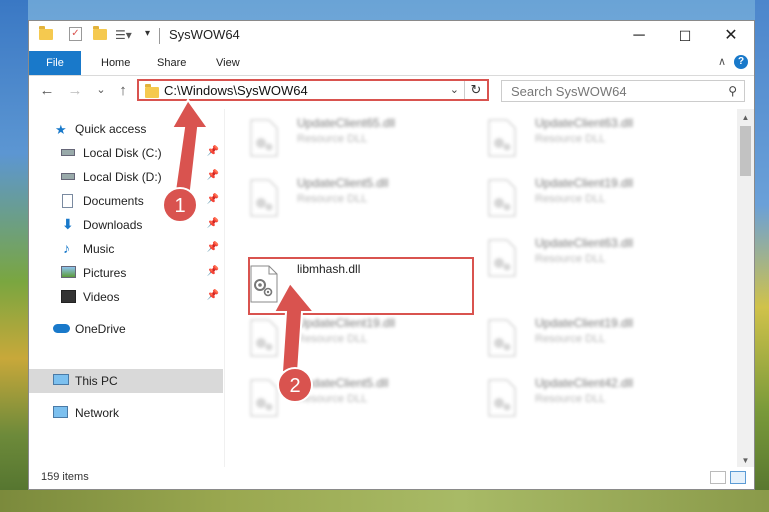  What do you see at coordinates (126, 225) in the screenshot?
I see `sidebar-item-downloads: ⬇ Downloads 📌` at bounding box center [126, 225].